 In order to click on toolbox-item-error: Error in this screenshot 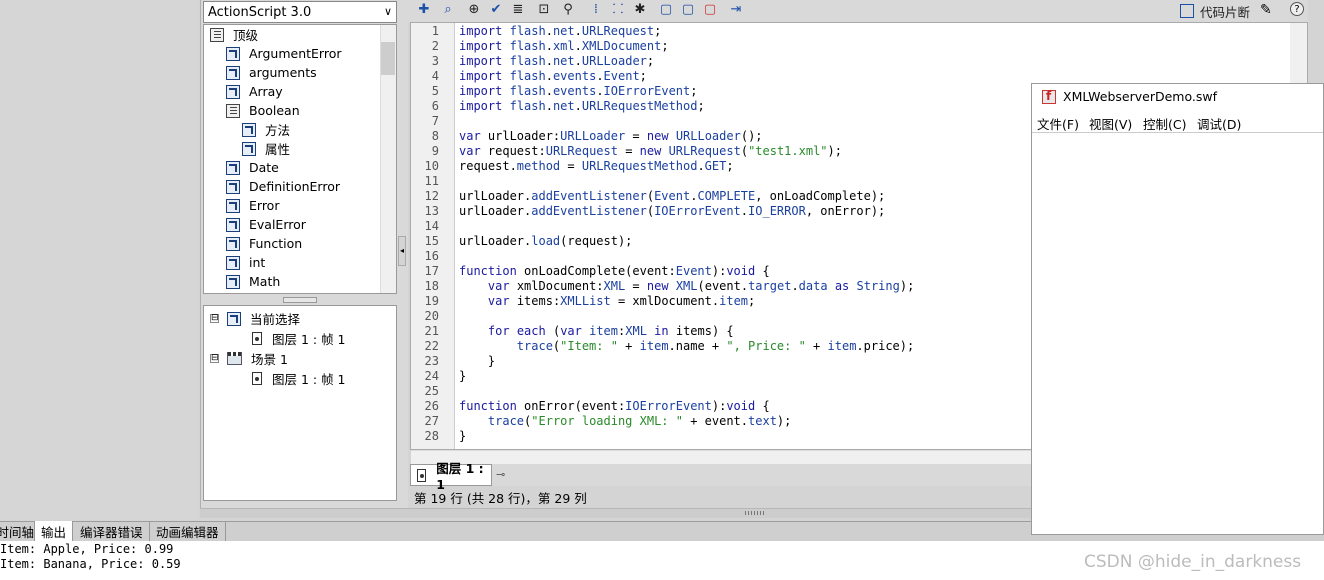, I will do `click(252, 205)`.